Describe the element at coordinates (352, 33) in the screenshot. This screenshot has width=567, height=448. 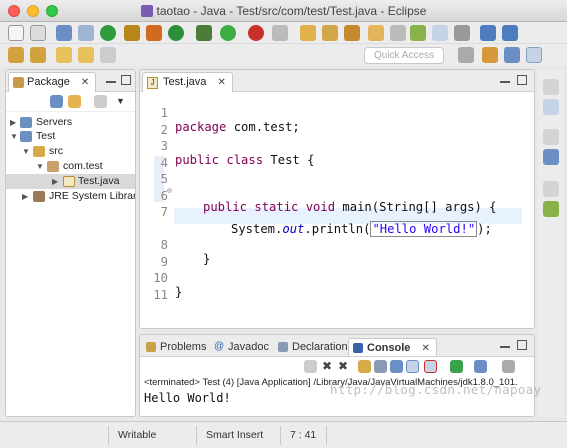
I see `search-icon` at that location.